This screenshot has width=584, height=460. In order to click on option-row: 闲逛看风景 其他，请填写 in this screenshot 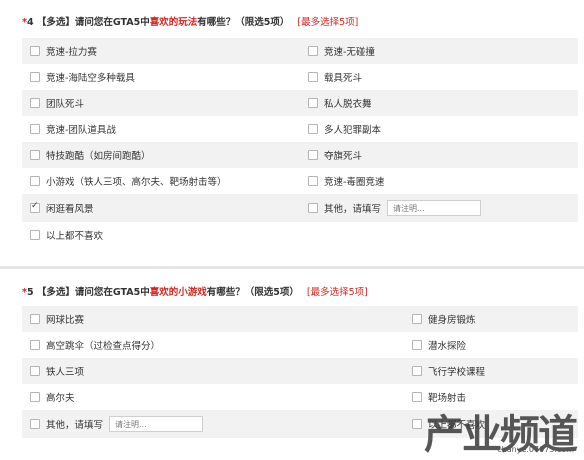, I will do `click(300, 208)`.